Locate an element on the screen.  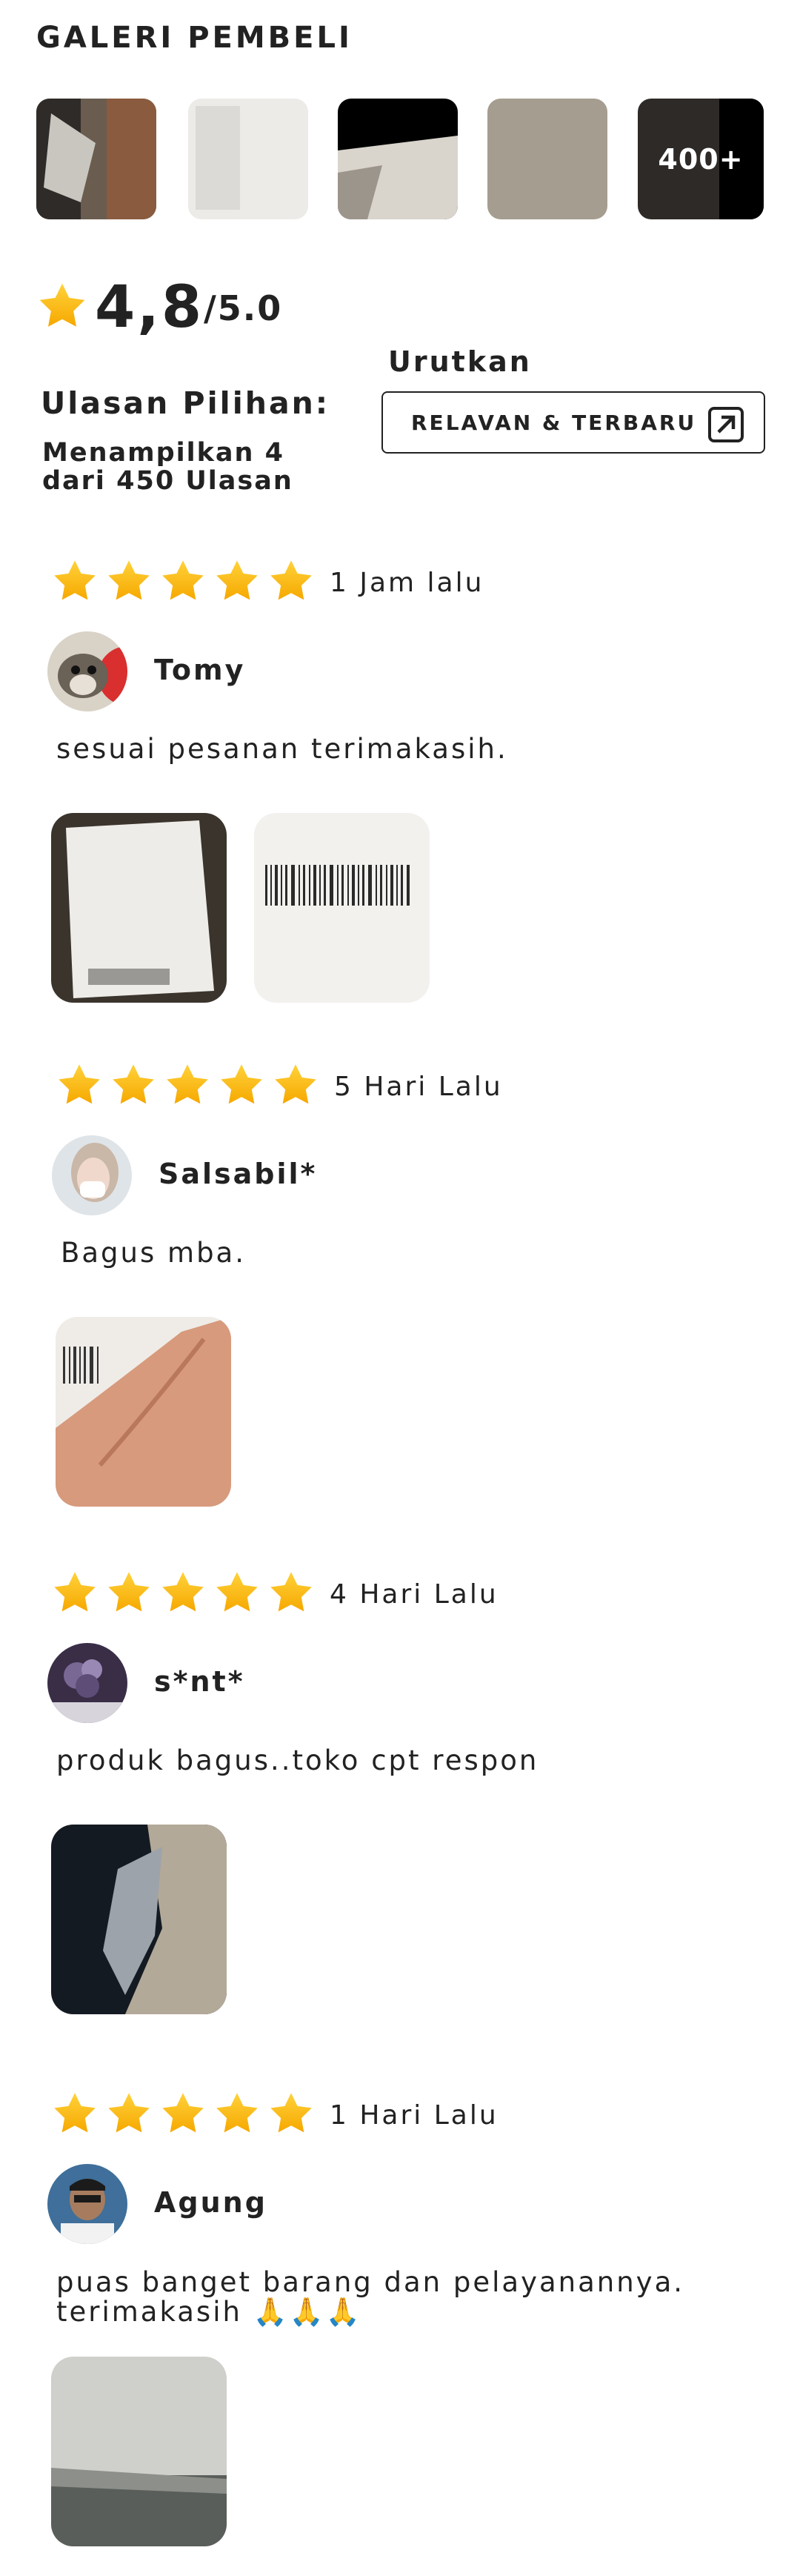
gallery-title: GALERI PEMBELI is located at coordinates (195, 38).